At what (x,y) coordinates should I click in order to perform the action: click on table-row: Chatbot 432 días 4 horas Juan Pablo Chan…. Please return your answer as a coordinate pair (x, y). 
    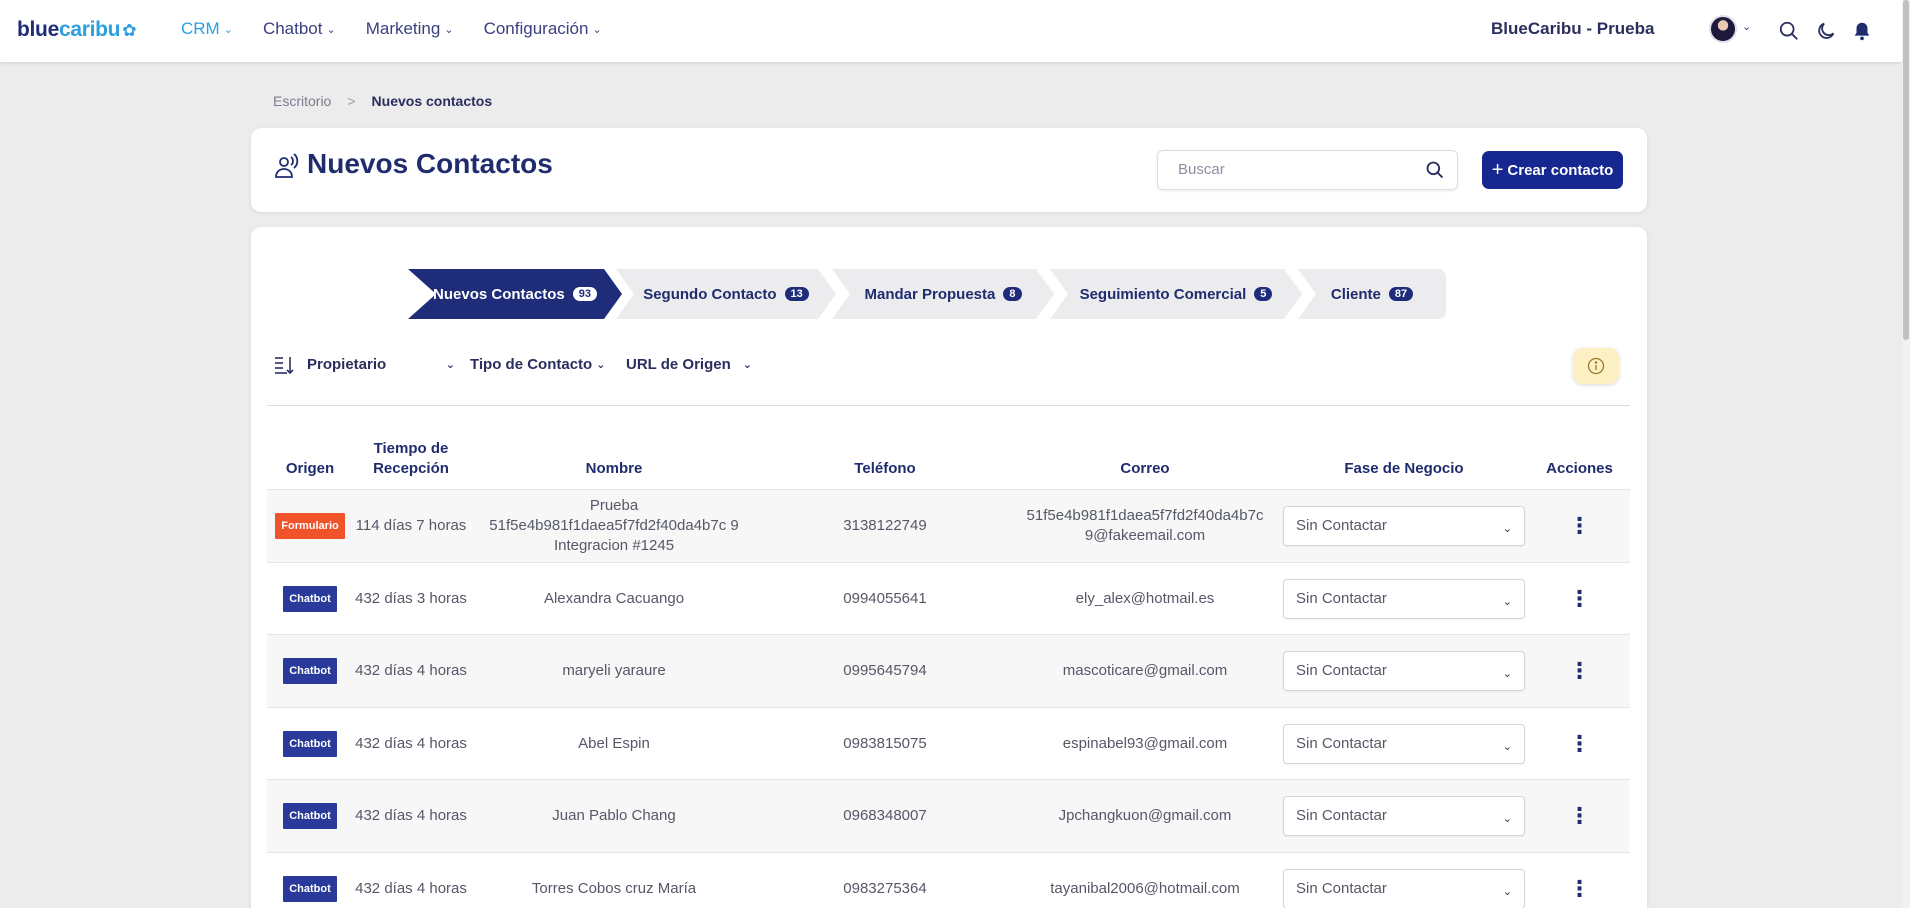
    Looking at the image, I should click on (948, 815).